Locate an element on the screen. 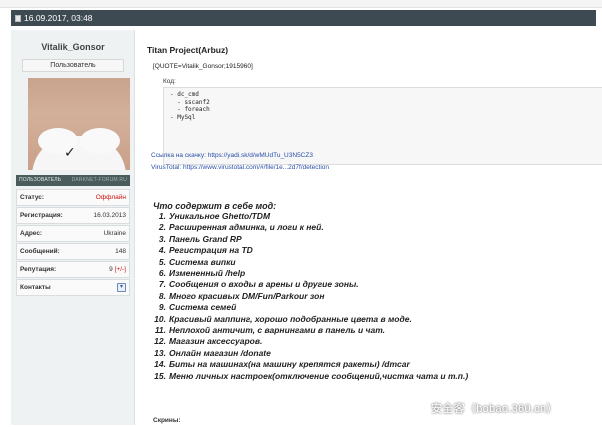 This screenshot has width=602, height=427. user-role: Пользователь is located at coordinates (73, 65).